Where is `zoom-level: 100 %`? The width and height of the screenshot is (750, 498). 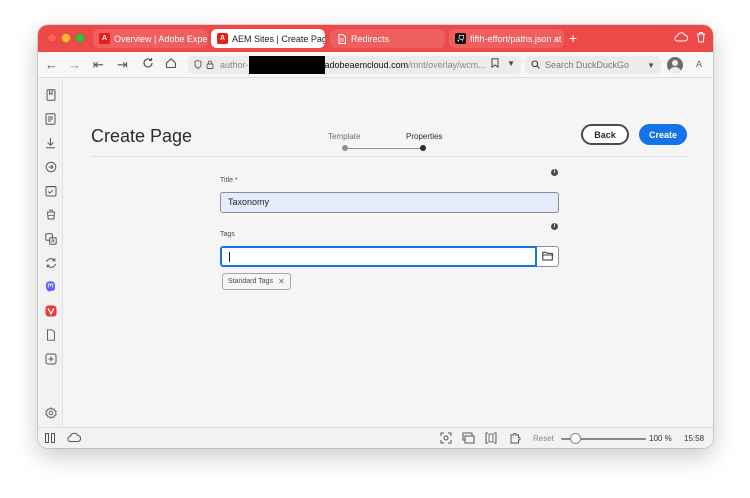
zoom-level: 100 % is located at coordinates (660, 438).